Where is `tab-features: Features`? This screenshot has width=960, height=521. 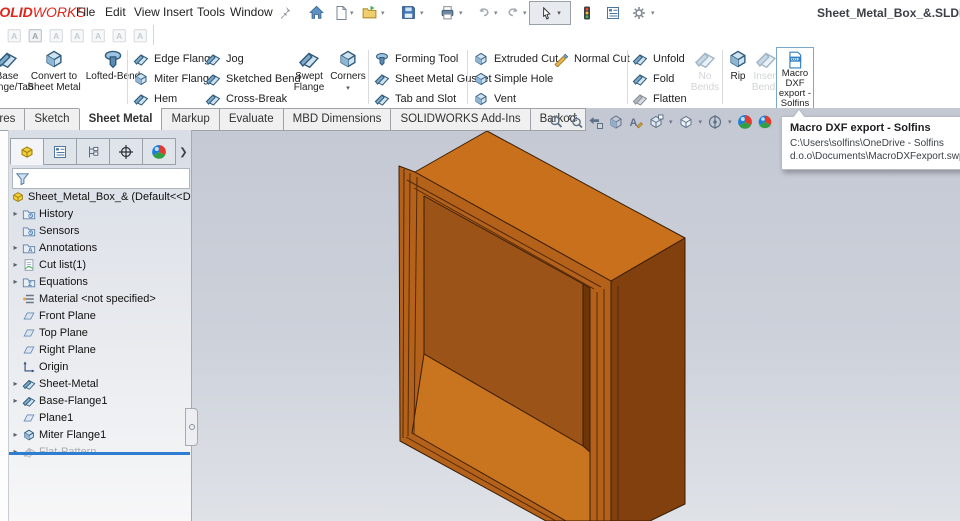
tab-features: Features is located at coordinates (13, 119).